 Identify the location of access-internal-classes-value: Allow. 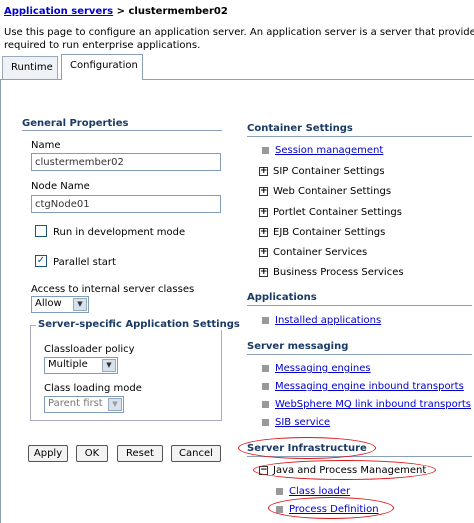
(48, 303).